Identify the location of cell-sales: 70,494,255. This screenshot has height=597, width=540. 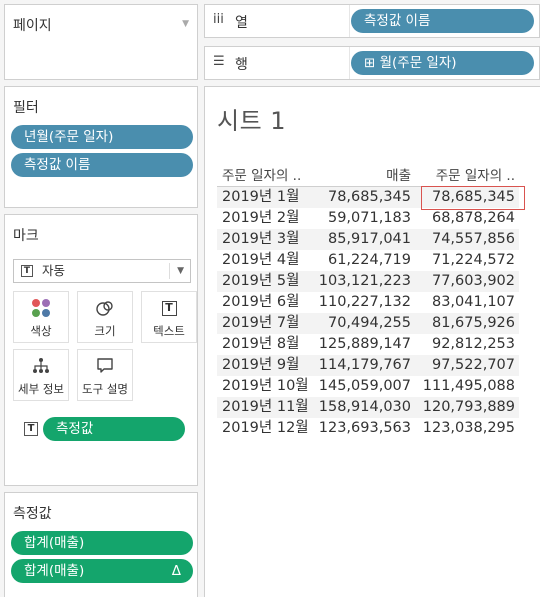
(364, 323).